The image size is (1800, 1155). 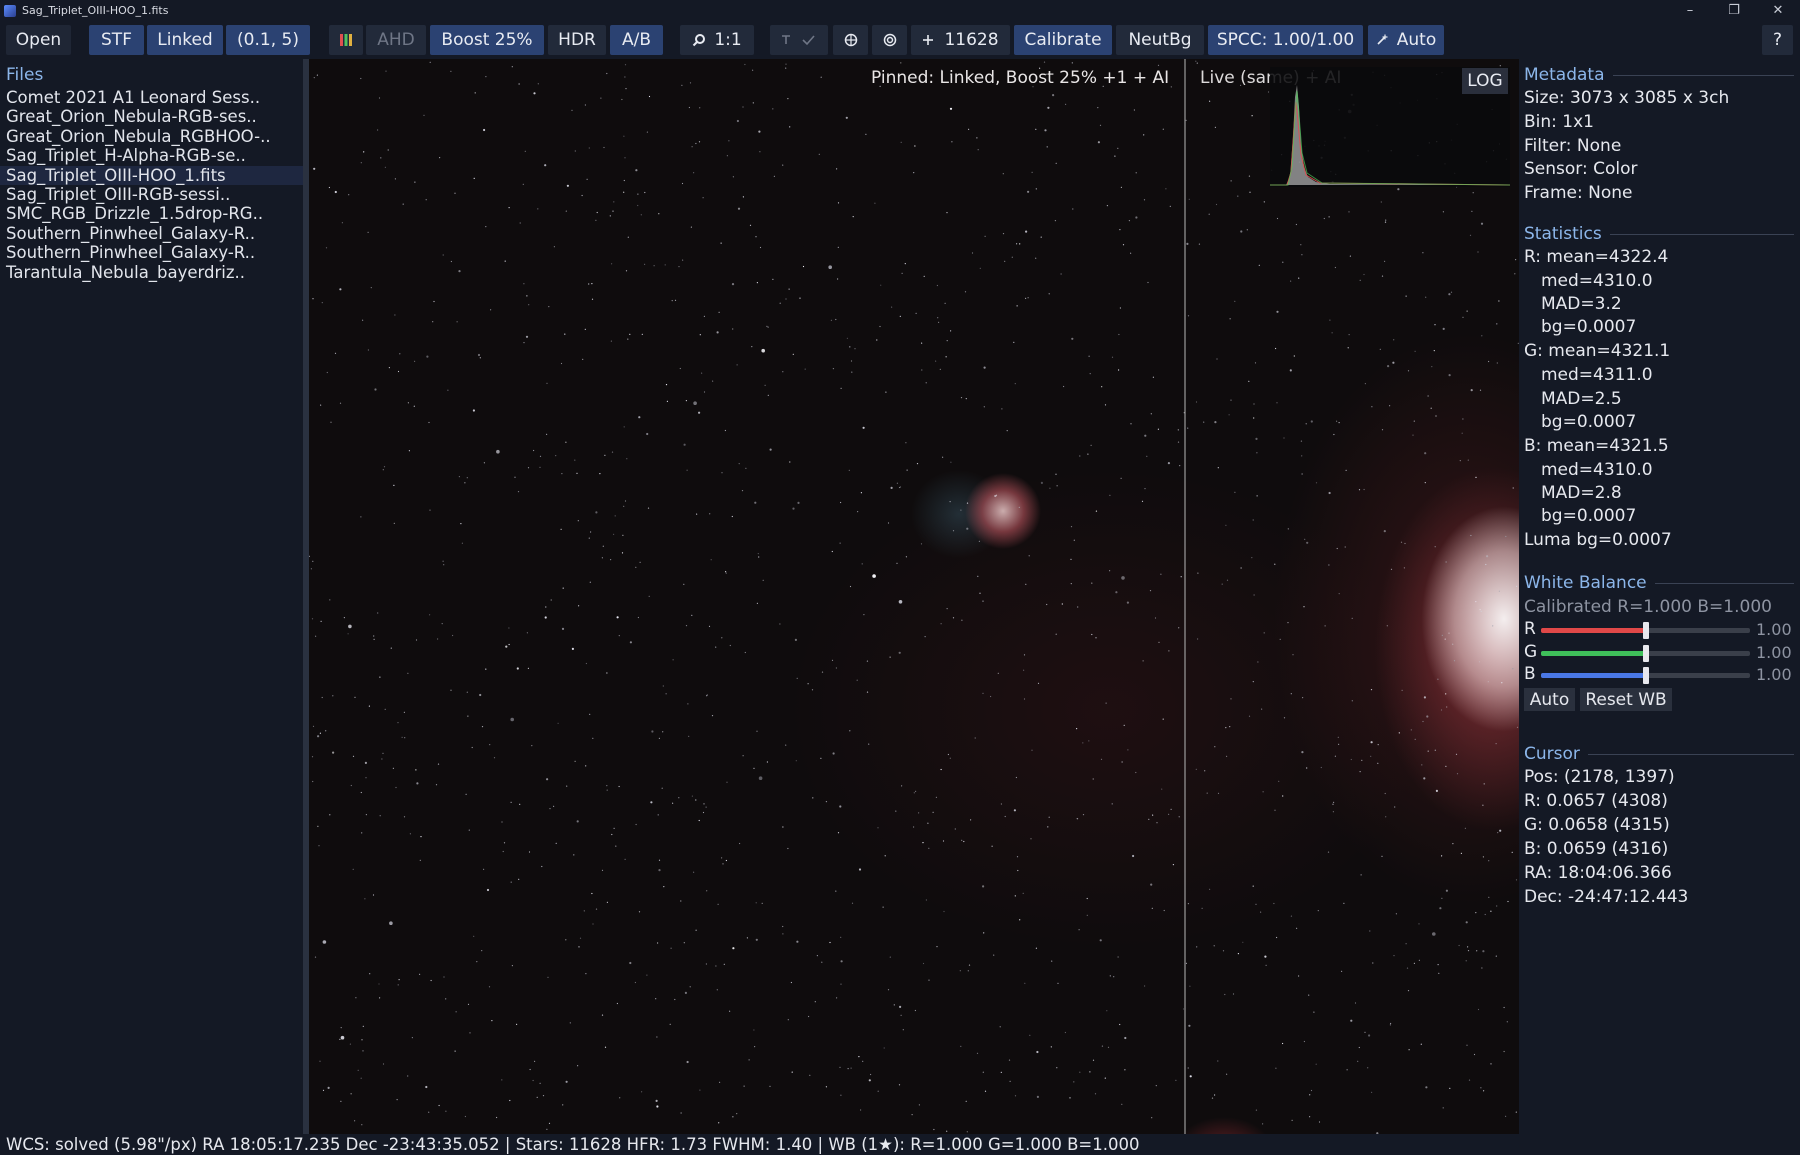 I want to click on file-list-item: SMC_RGB_Drizzle_1.5drop-RG.., so click(x=151, y=213).